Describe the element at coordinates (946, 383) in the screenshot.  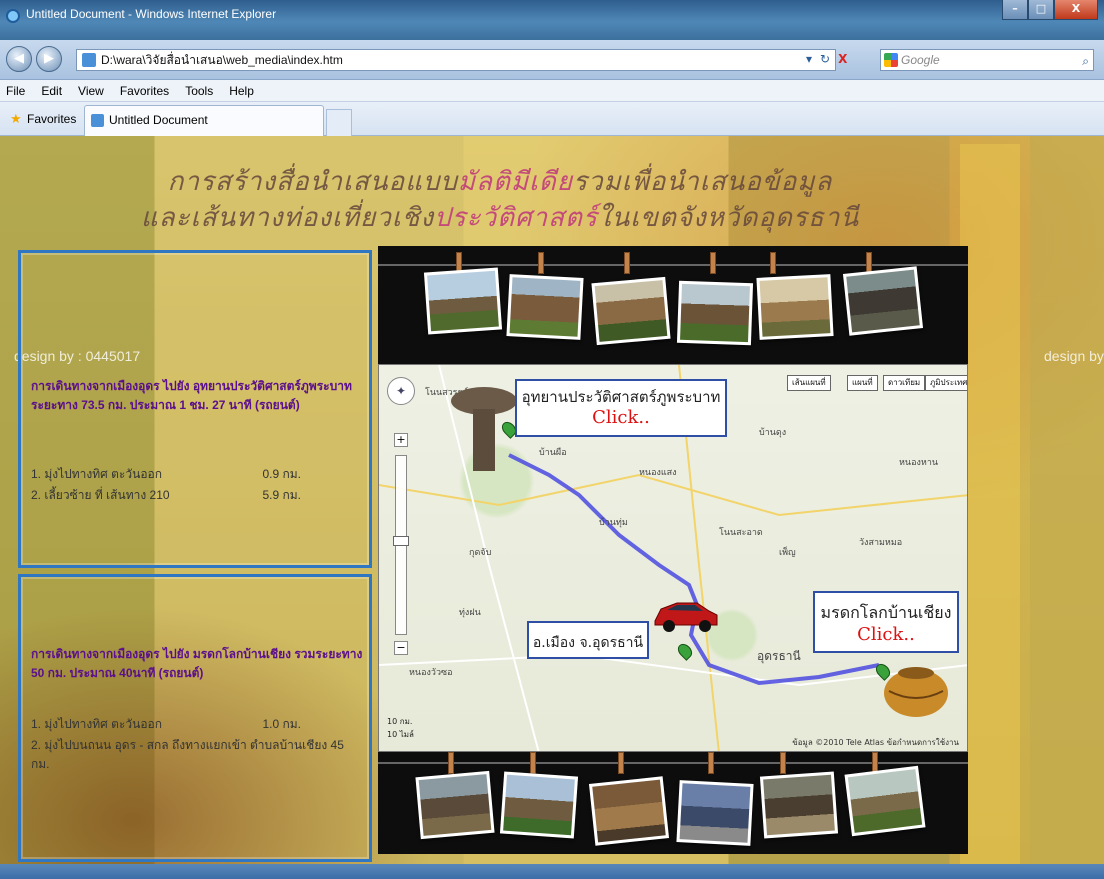
I see `map-type-button: ภูมิประเทศ` at that location.